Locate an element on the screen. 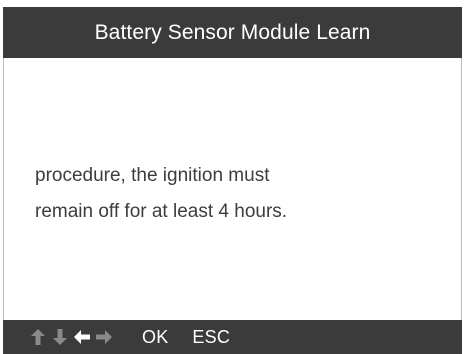 This screenshot has height=354, width=465. right-button is located at coordinates (104, 337).